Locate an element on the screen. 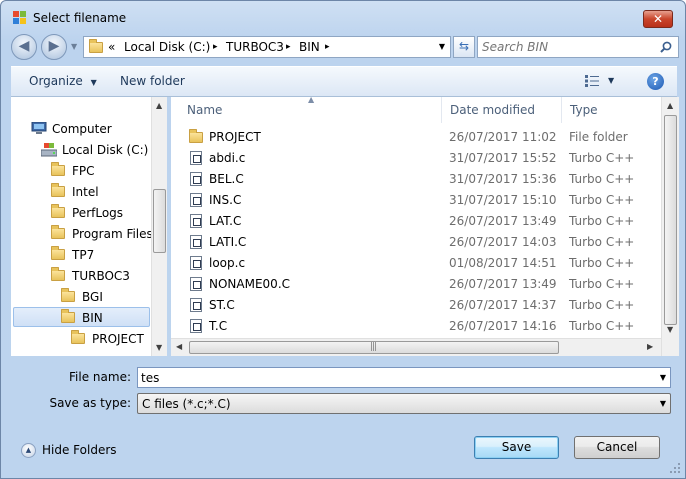  file-row: loop.c 01/08/2017 14:51 Turbo C++ is located at coordinates (416, 263).